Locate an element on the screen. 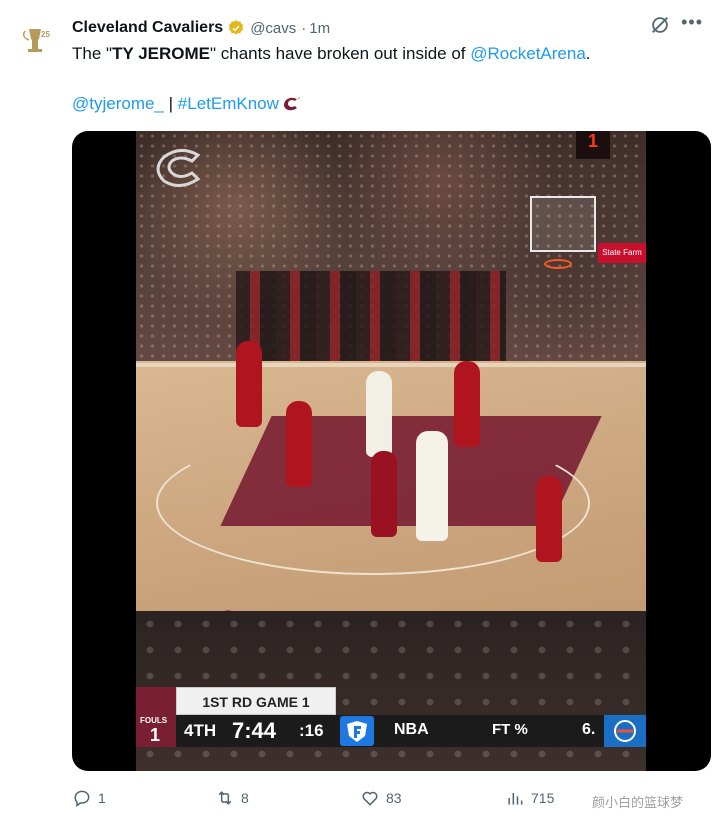 The width and height of the screenshot is (719, 823). timestamp: 1m is located at coordinates (319, 28).